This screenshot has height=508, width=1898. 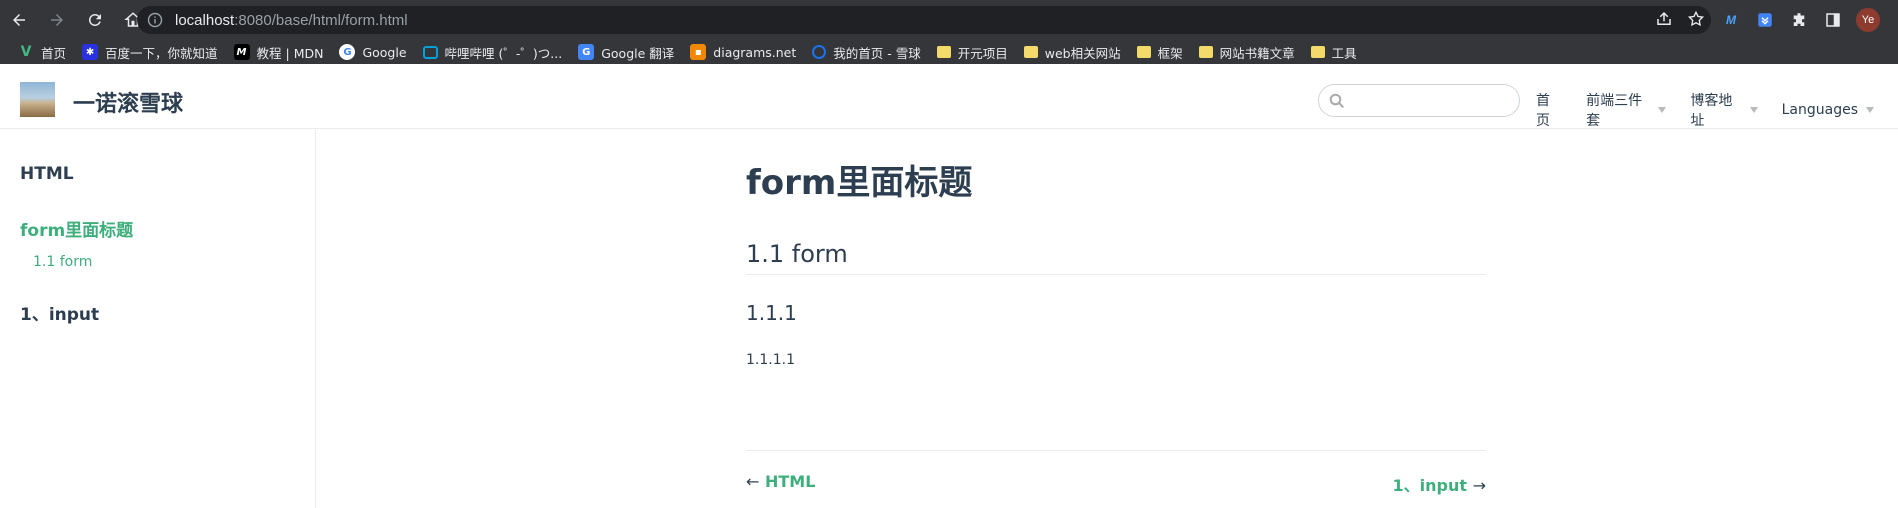 What do you see at coordinates (698, 52) in the screenshot?
I see `diagrams-icon: ▪` at bounding box center [698, 52].